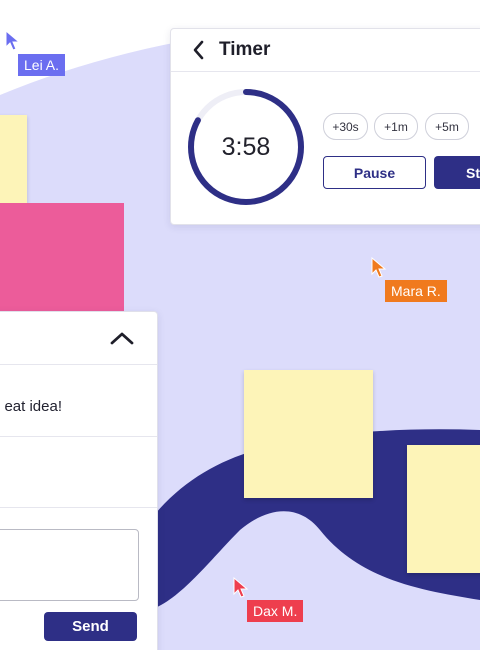 This screenshot has width=480, height=650. Describe the element at coordinates (457, 172) in the screenshot. I see `start-button: St` at that location.